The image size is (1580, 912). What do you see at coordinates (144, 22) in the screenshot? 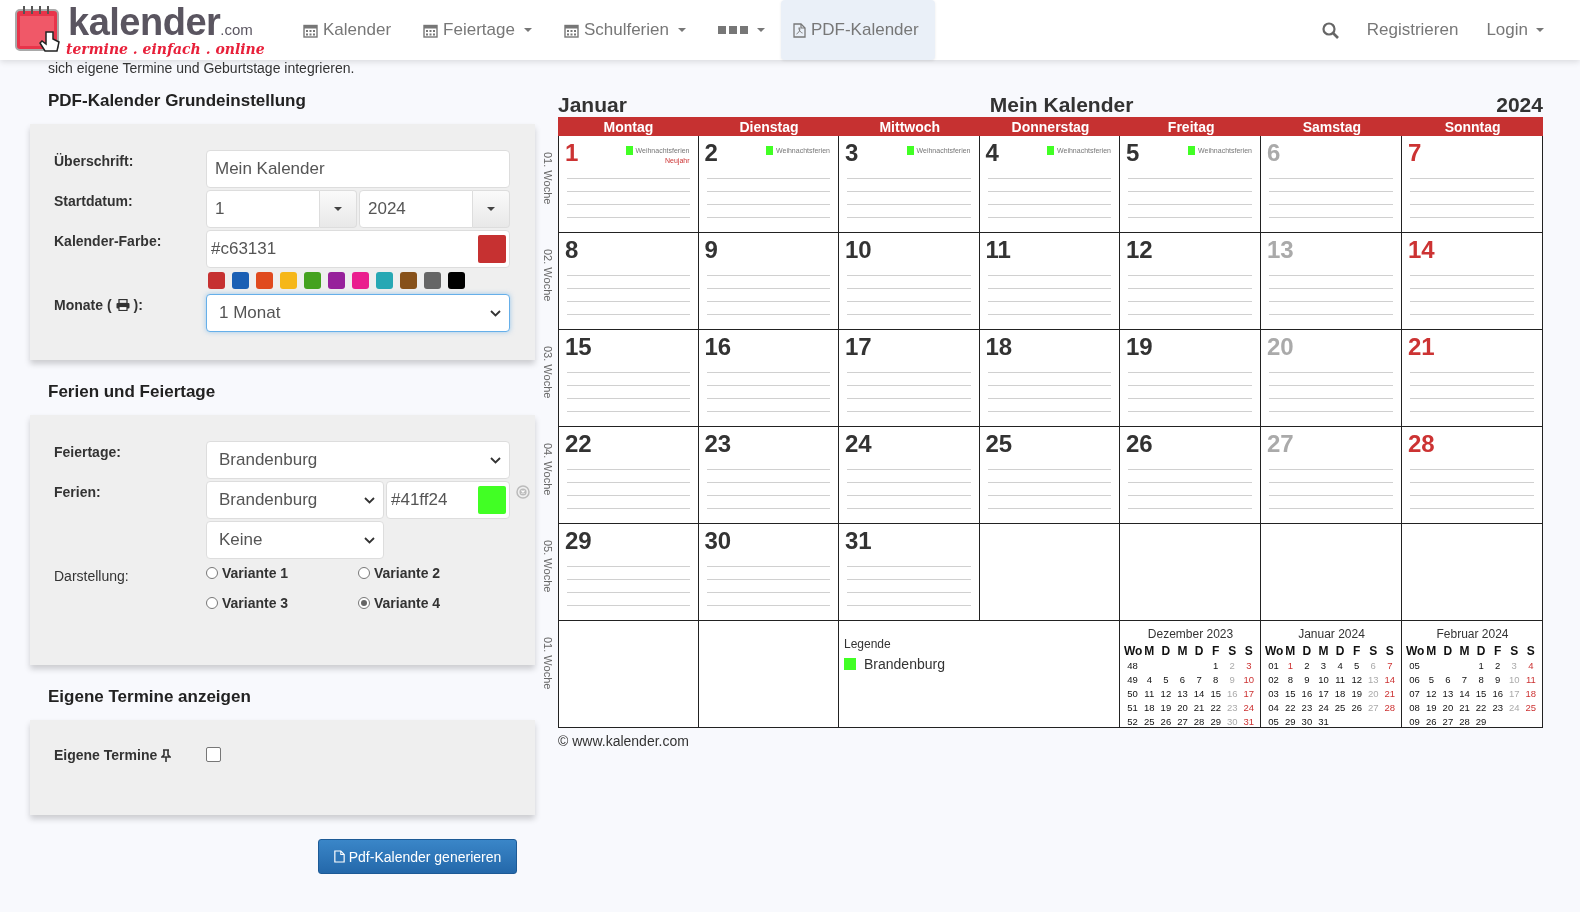
I see `logo-wordmark: kalender` at bounding box center [144, 22].